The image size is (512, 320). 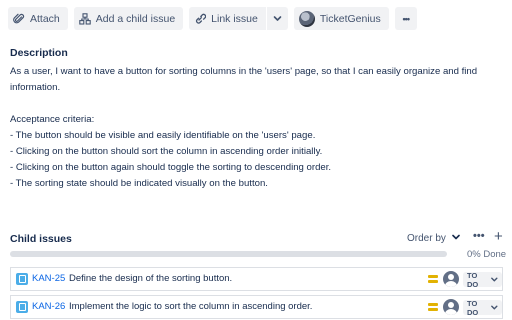 I want to click on ticketgenius-app-button: TicketGenius, so click(x=341, y=18).